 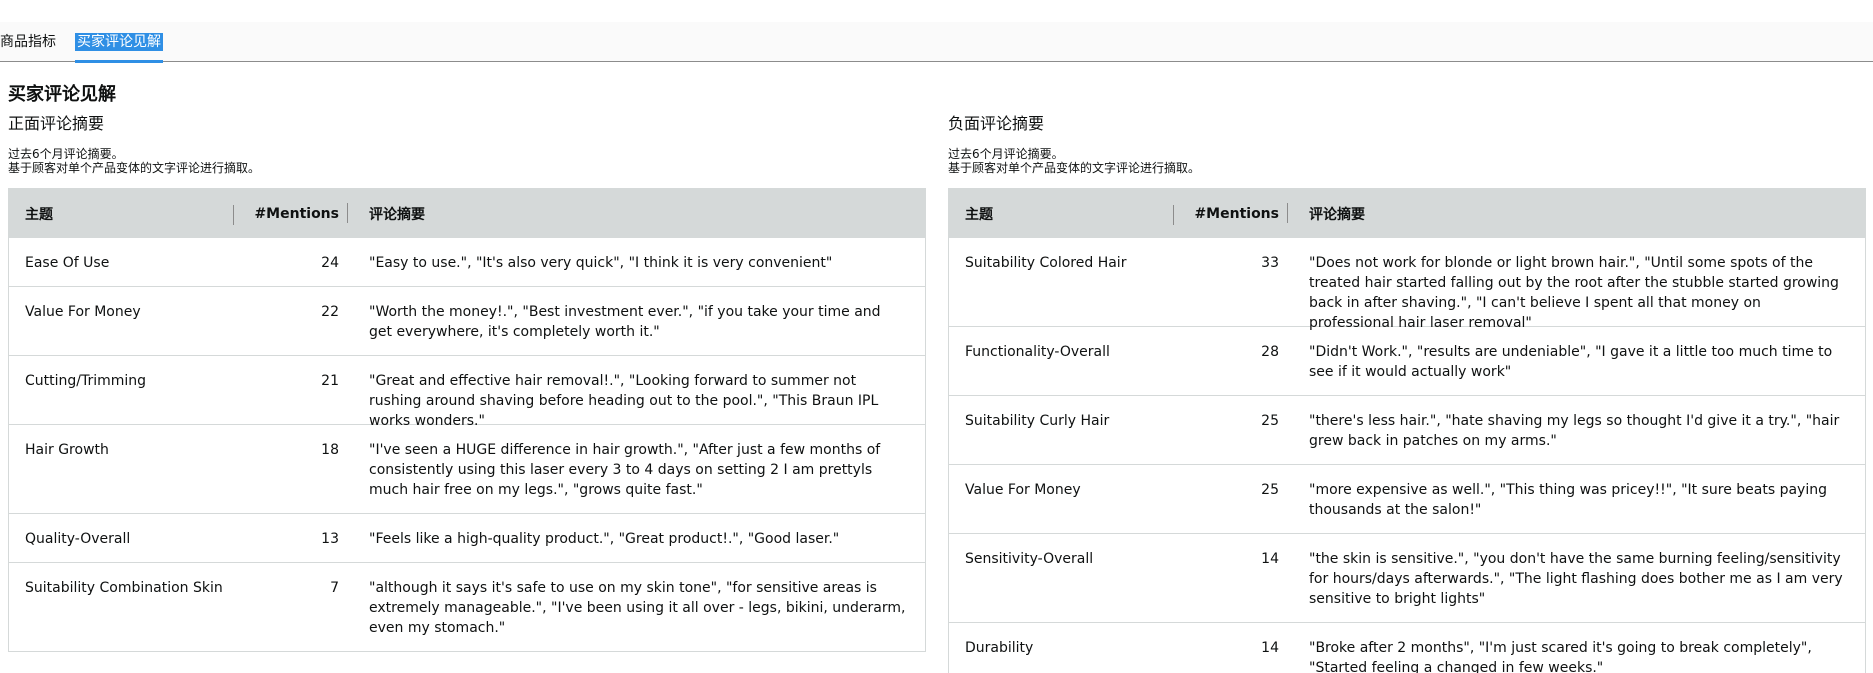 I want to click on row-mentions: 13, so click(x=330, y=539).